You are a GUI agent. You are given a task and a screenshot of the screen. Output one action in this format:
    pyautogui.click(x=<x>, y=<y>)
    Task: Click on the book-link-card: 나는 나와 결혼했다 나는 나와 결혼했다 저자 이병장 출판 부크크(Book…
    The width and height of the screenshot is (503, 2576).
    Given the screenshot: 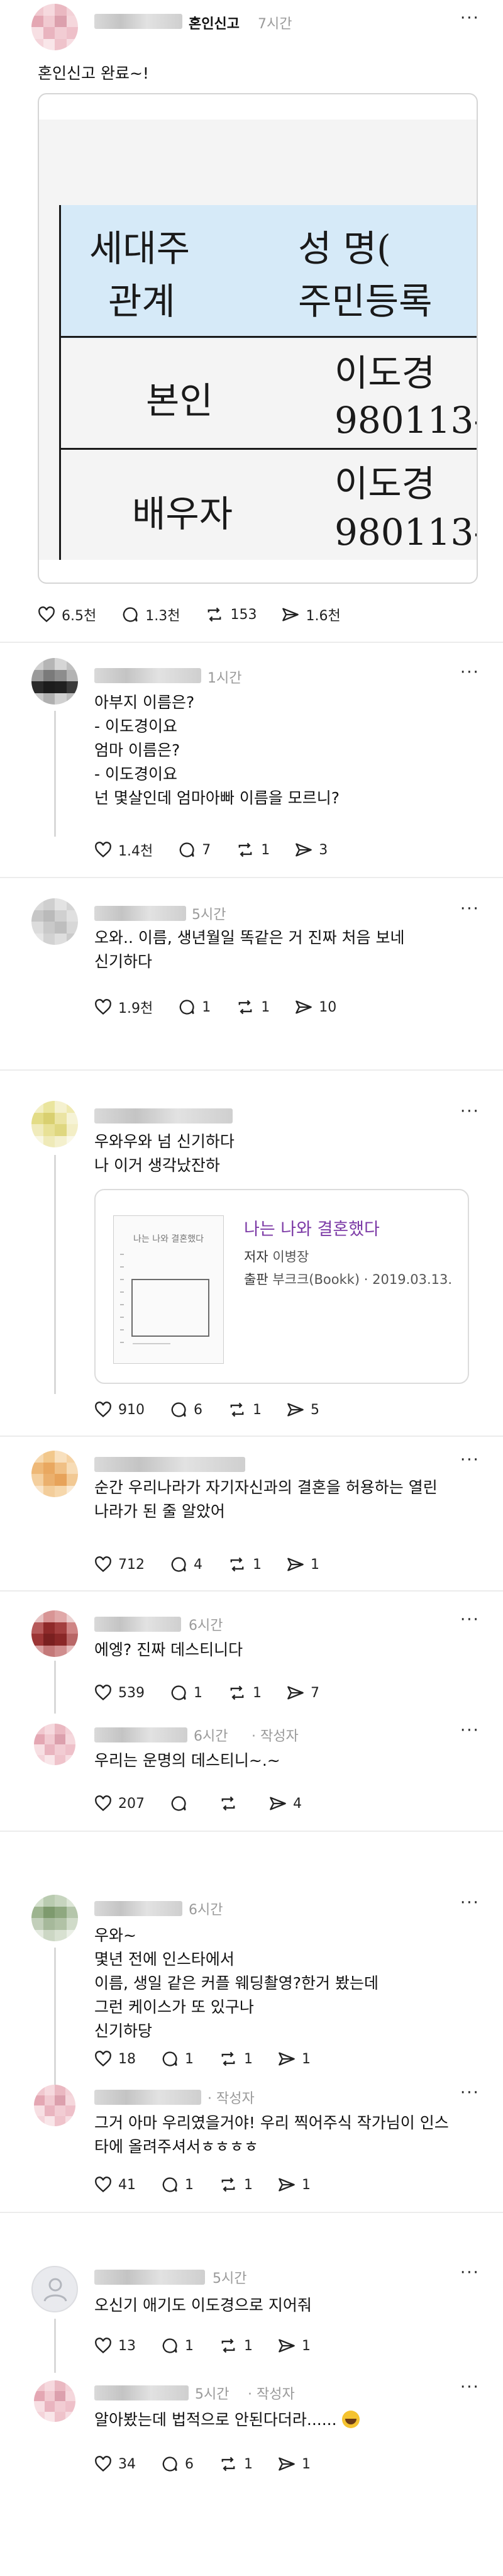 What is the action you would take?
    pyautogui.click(x=281, y=1286)
    